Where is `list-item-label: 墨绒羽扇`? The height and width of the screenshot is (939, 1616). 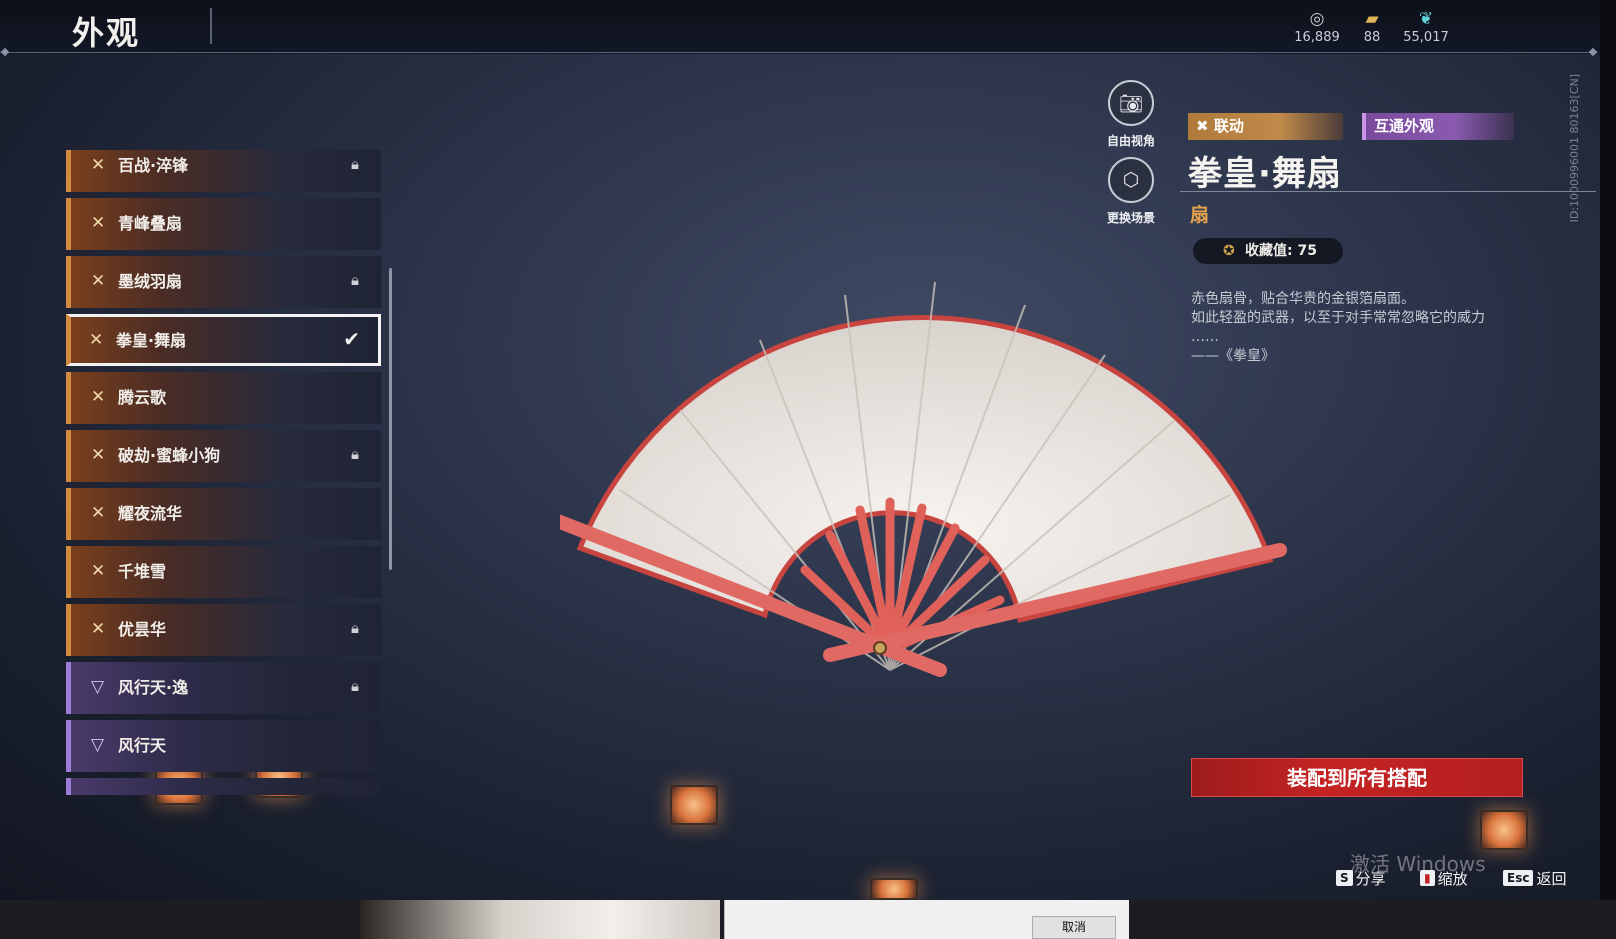
list-item-label: 墨绒羽扇 is located at coordinates (150, 281).